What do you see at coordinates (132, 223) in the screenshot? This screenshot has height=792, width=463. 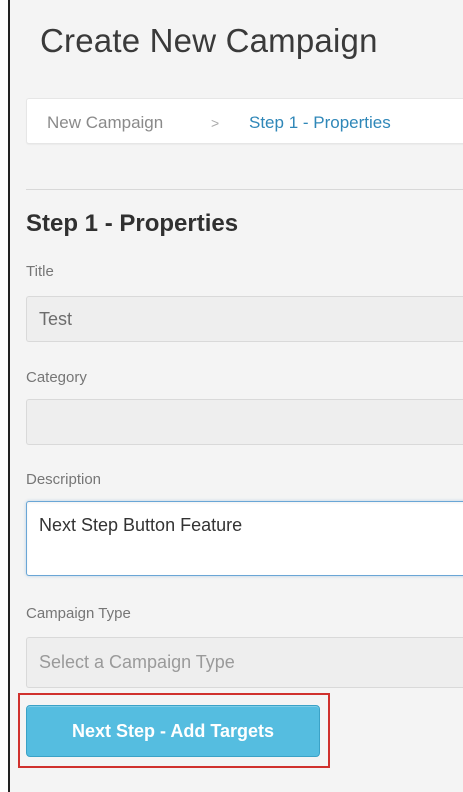 I see `section-title: Step 1 - Properties` at bounding box center [132, 223].